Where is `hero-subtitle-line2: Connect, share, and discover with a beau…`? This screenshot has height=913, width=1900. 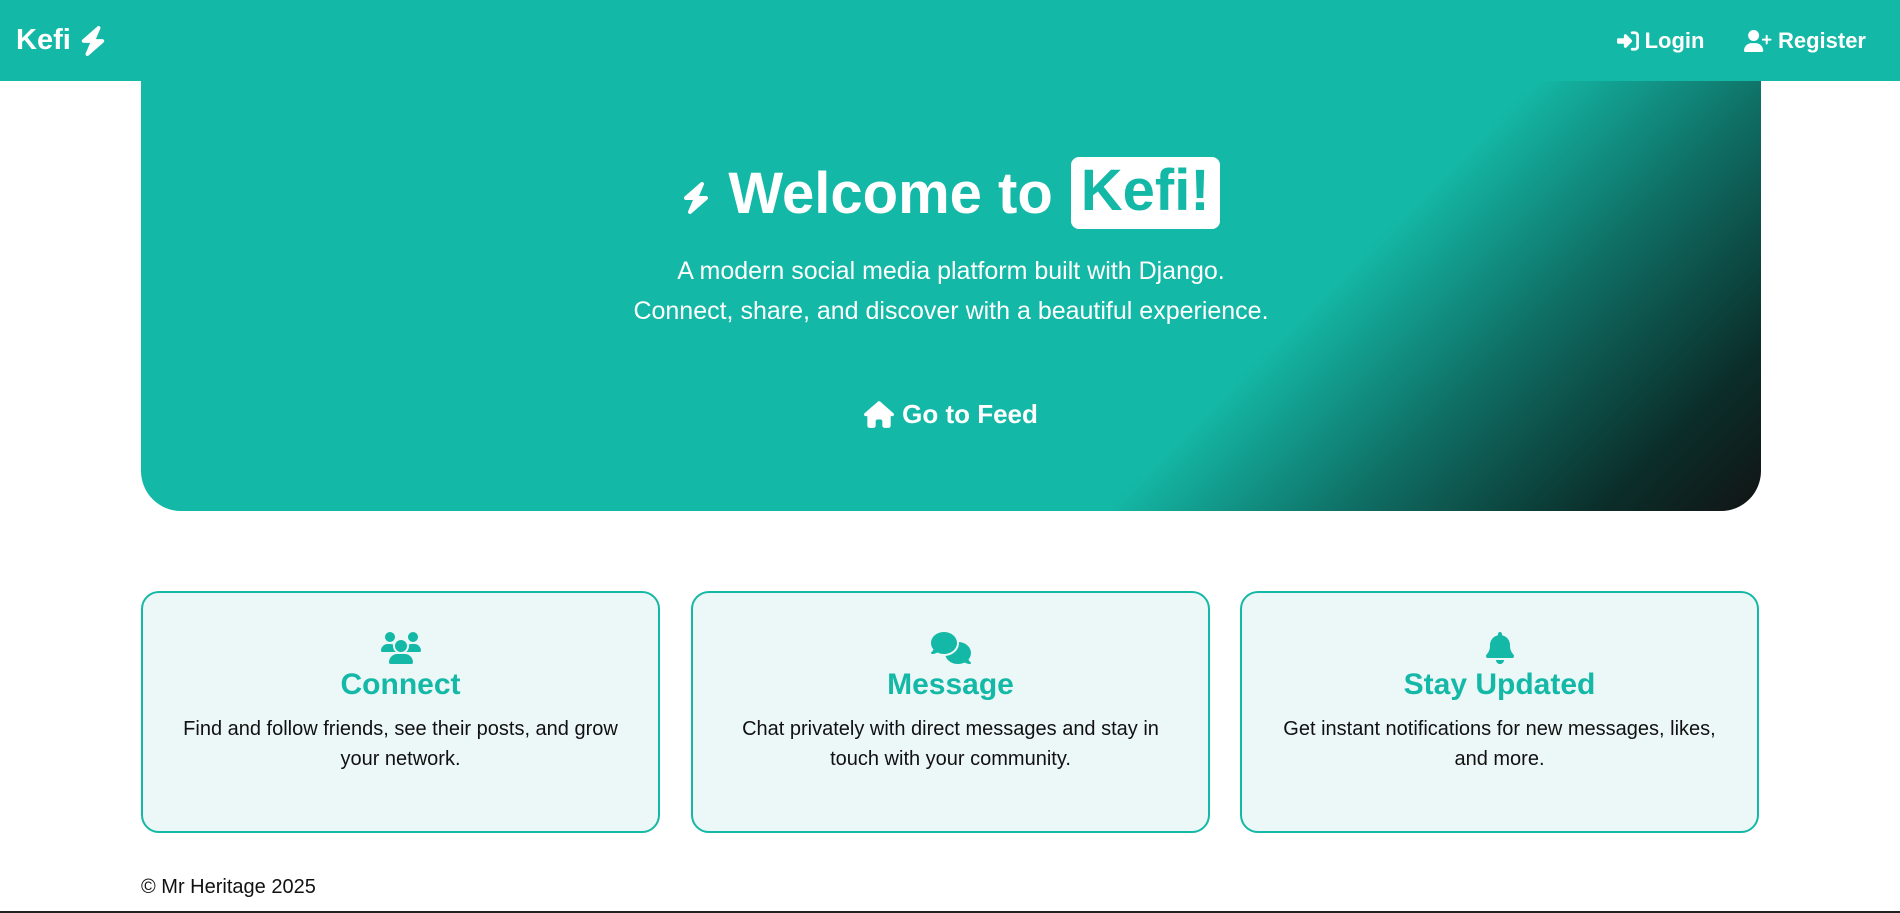
hero-subtitle-line2: Connect, share, and discover with a beau… is located at coordinates (951, 311).